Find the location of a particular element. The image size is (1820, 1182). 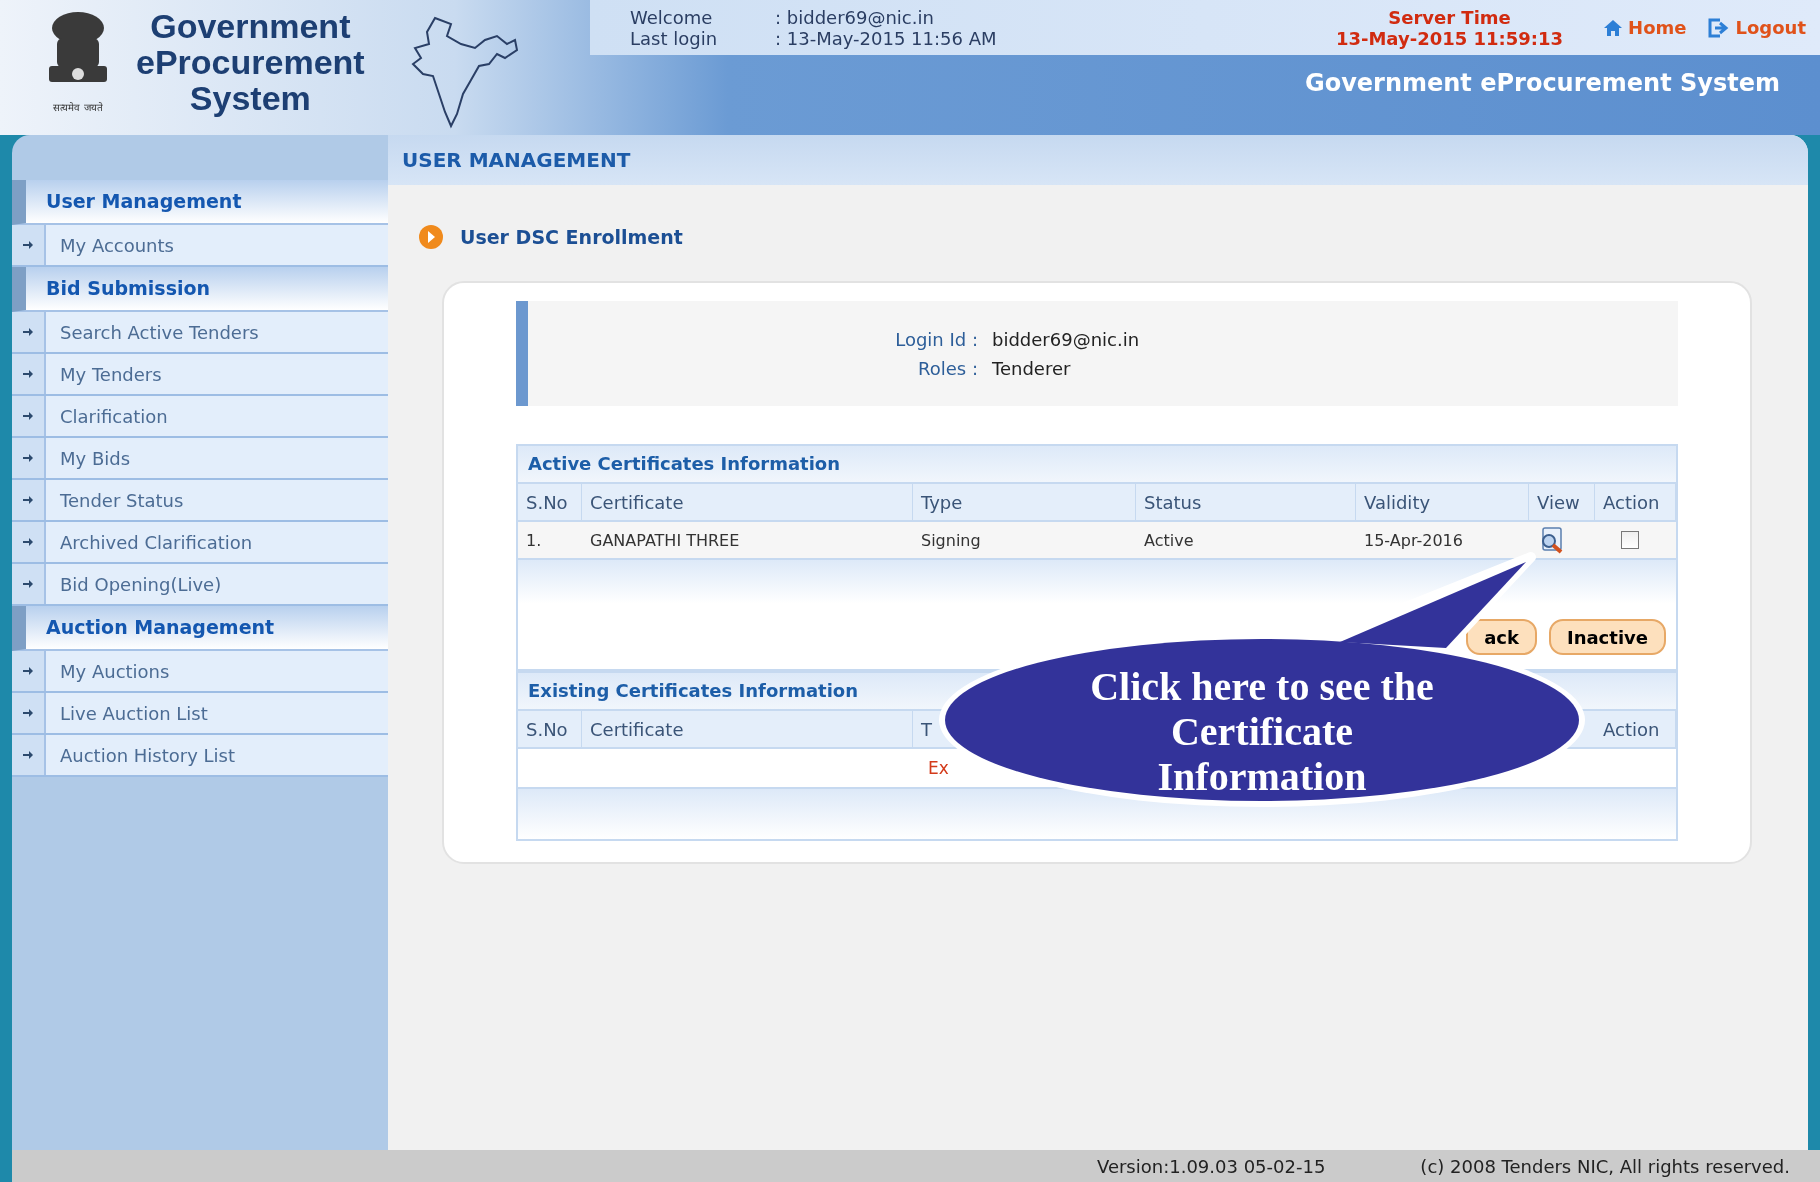

page-title: USER MANAGEMENT is located at coordinates (516, 160).